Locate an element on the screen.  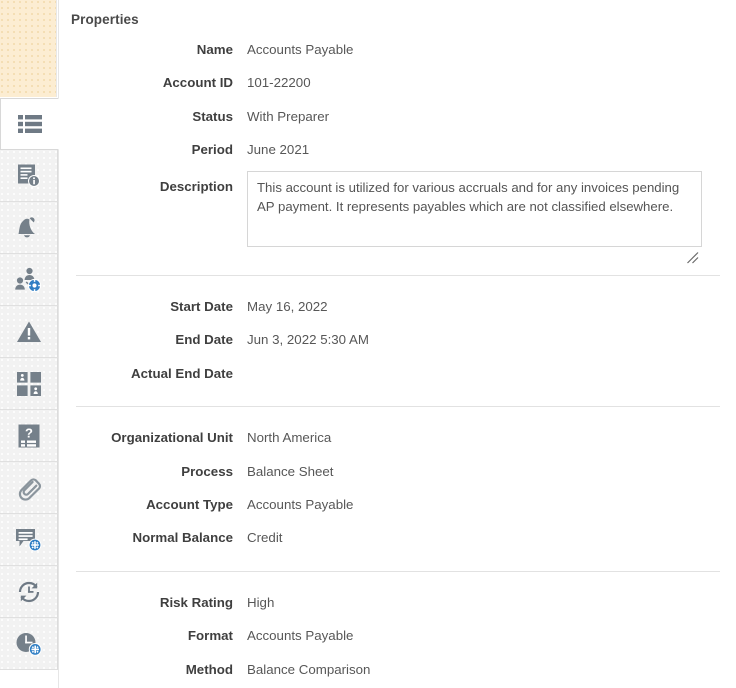
field-row-actual-end-date: Actual End Date is located at coordinates (397, 373).